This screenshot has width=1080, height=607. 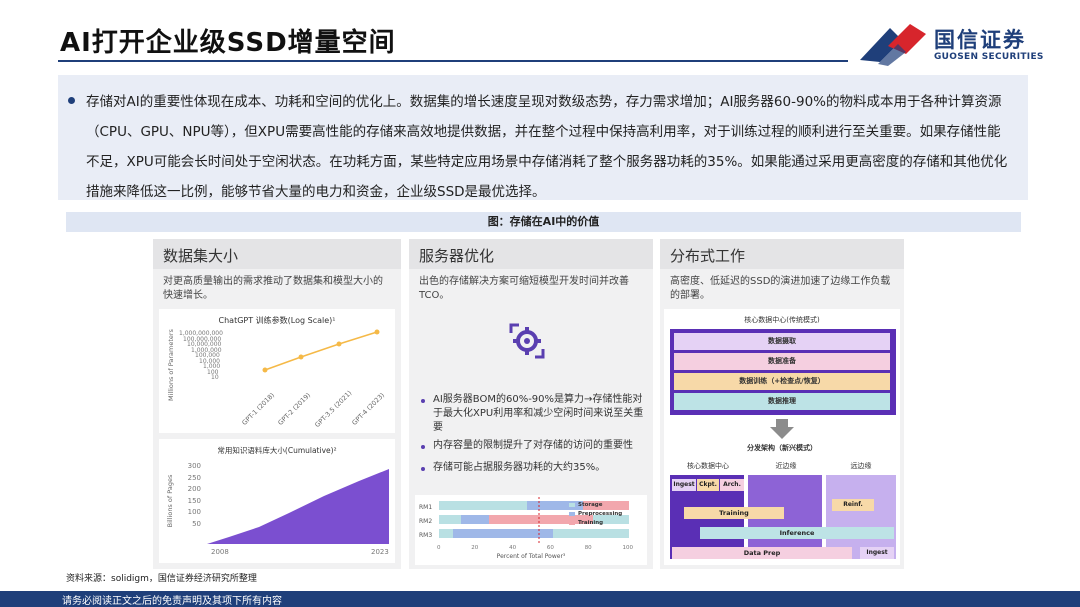 I want to click on point-gpt4, so click(x=377, y=332).